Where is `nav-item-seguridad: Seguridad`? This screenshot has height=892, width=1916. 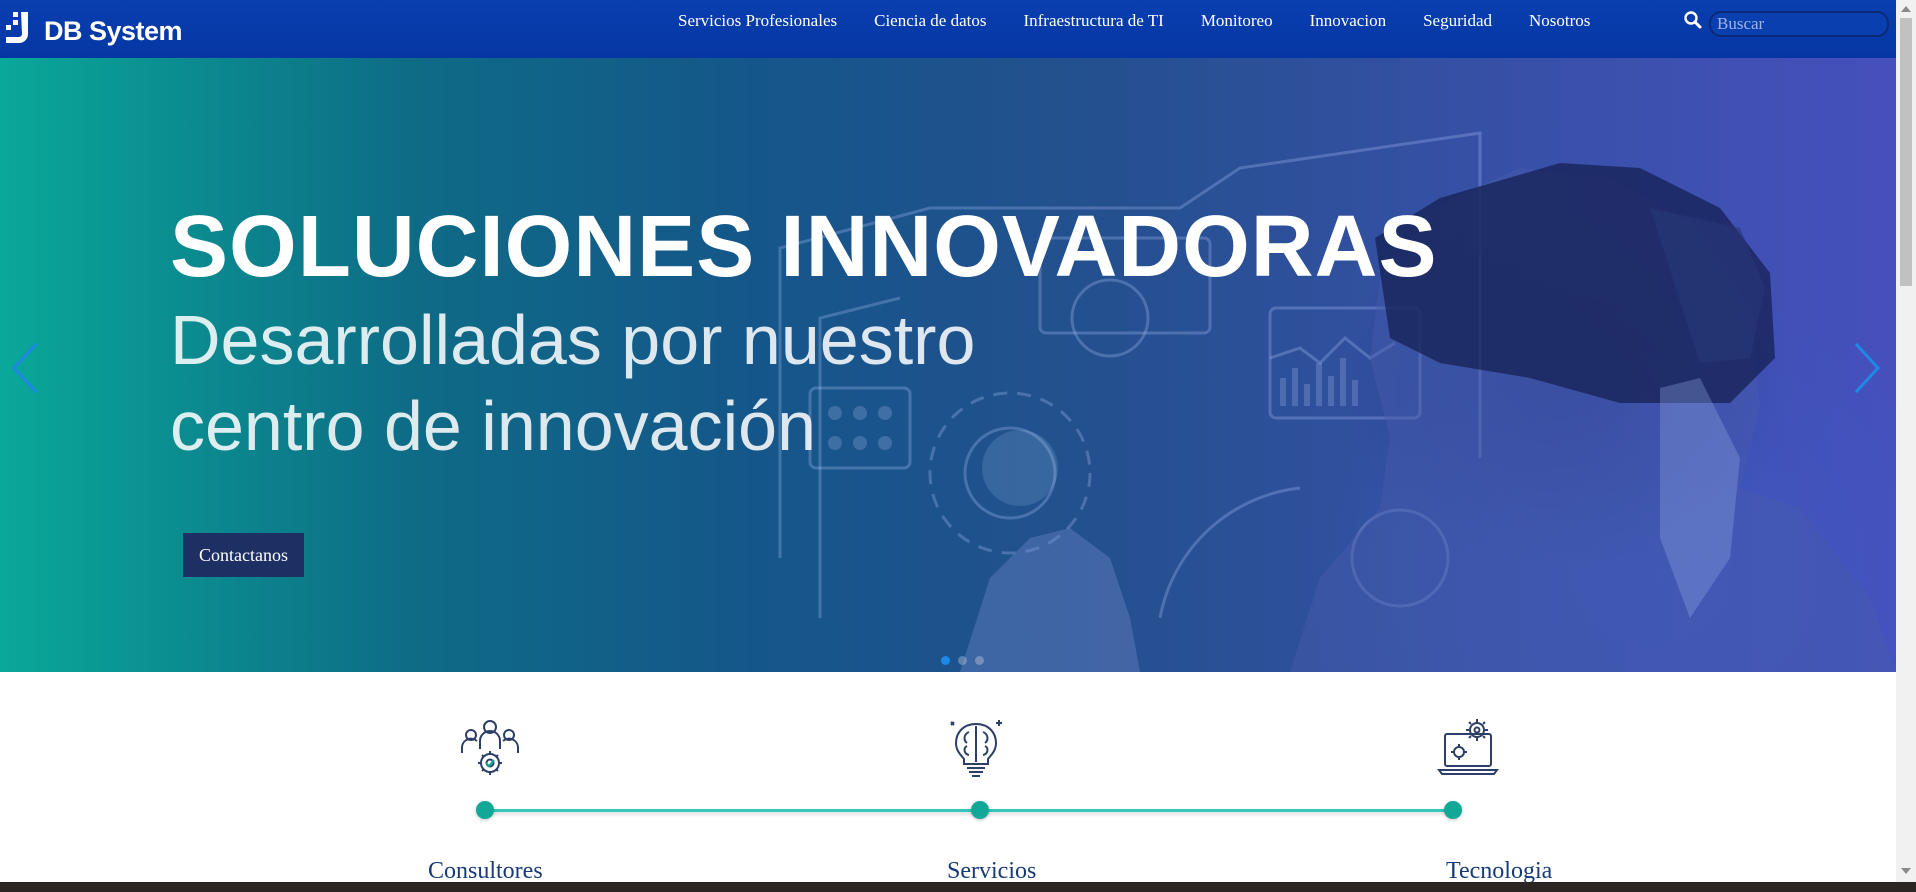
nav-item-seguridad: Seguridad is located at coordinates (1457, 21).